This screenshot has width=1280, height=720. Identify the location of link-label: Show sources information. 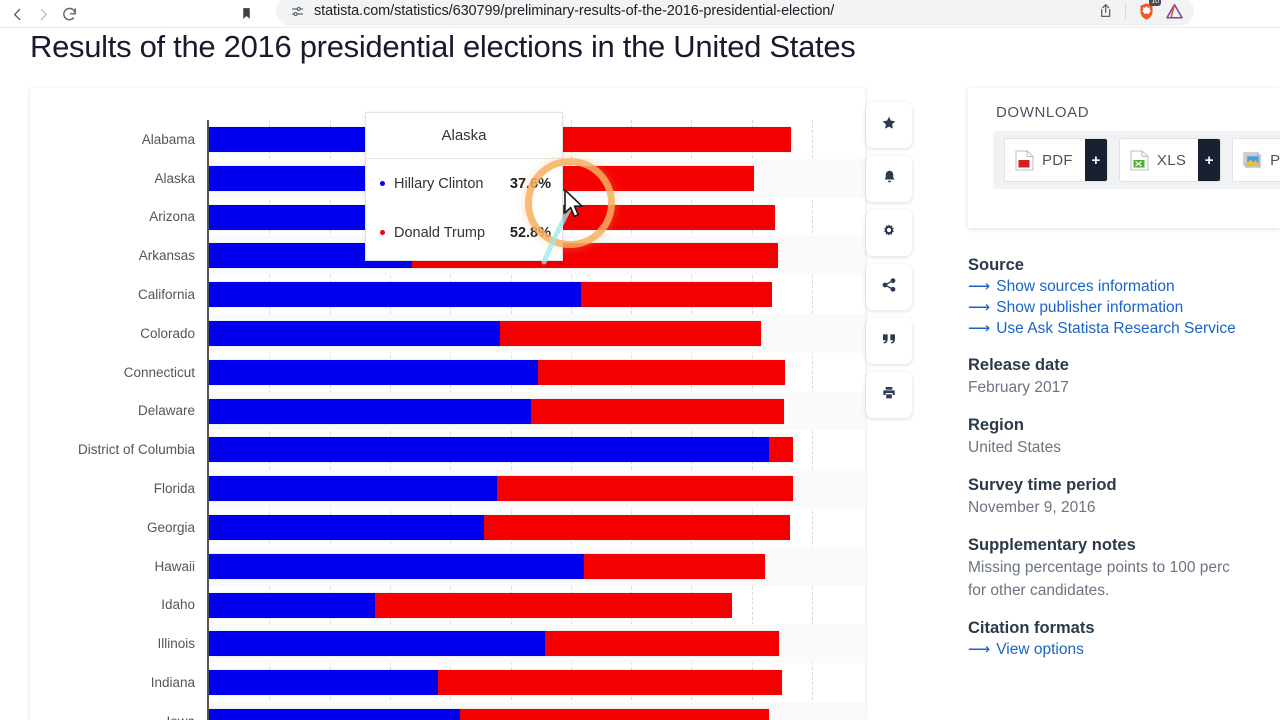
(1085, 286).